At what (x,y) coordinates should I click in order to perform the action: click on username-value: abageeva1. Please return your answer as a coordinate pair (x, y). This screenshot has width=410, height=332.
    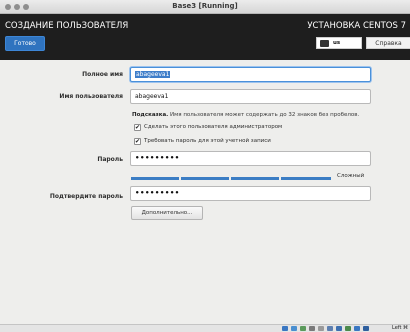
    Looking at the image, I should click on (152, 96).